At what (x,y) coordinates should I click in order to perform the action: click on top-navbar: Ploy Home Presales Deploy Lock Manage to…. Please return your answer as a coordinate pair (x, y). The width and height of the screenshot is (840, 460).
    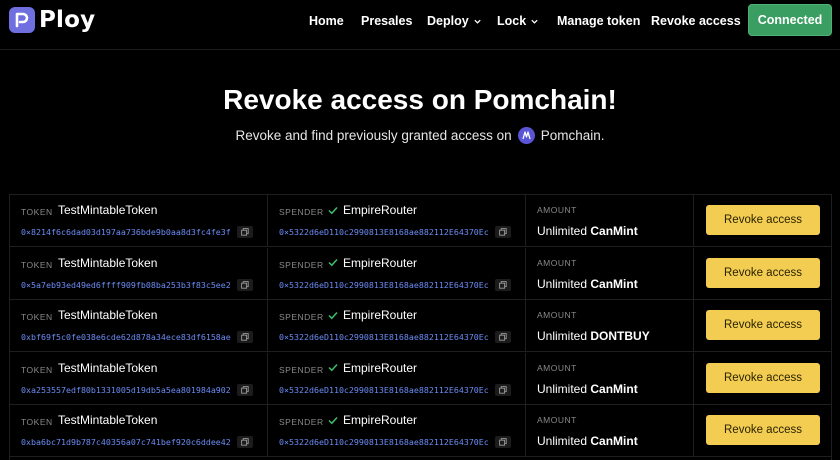
    Looking at the image, I should click on (420, 25).